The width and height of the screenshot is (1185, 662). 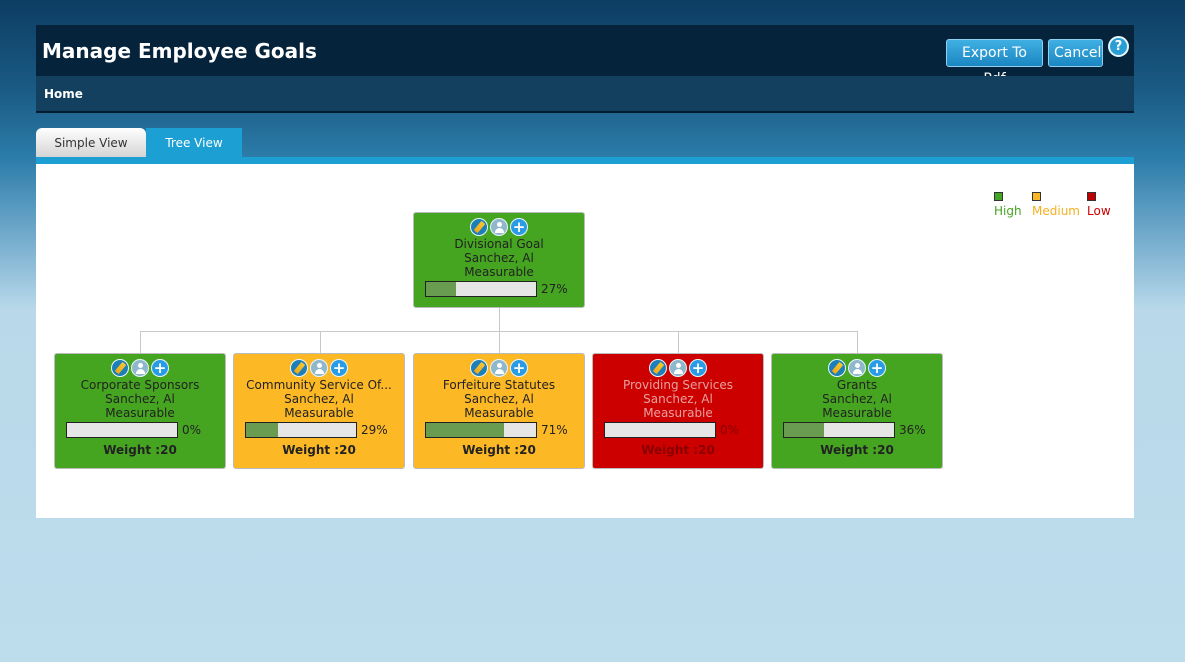 I want to click on goal-name: Providing Services, so click(x=678, y=385).